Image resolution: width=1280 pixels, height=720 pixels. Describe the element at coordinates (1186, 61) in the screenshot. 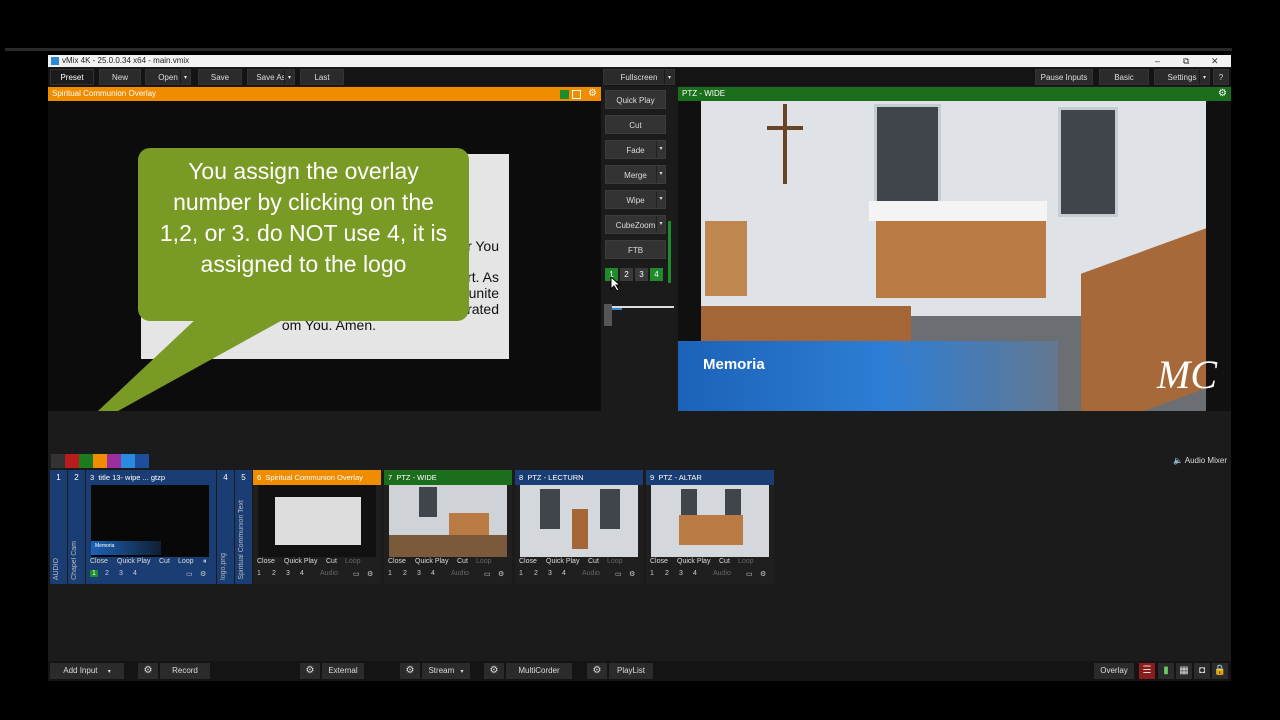

I see `maximize-button: ⧉` at that location.